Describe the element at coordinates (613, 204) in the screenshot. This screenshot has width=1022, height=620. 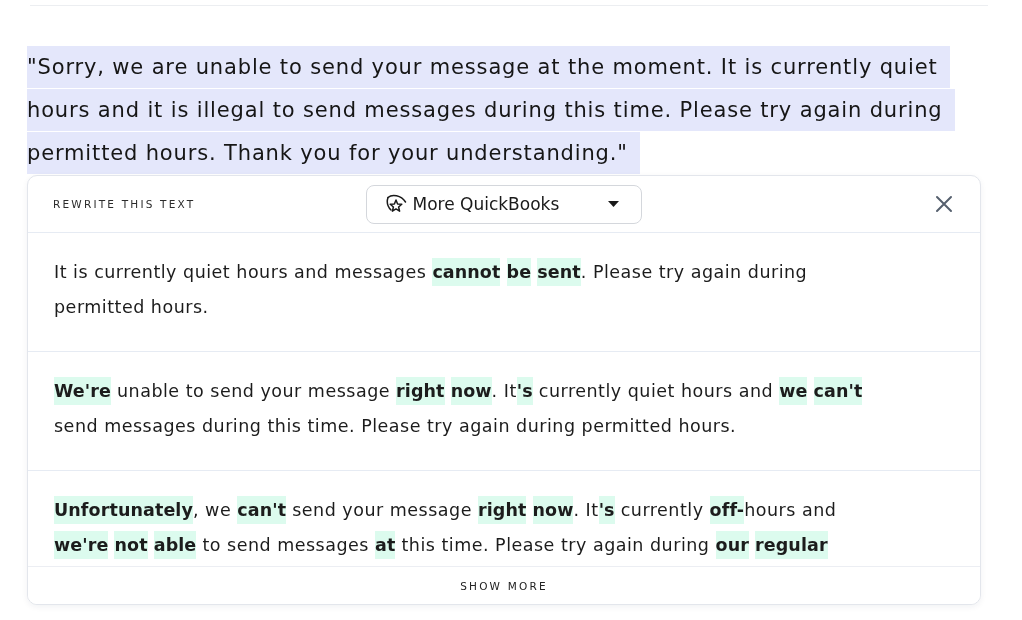
I see `caret-down-icon` at that location.